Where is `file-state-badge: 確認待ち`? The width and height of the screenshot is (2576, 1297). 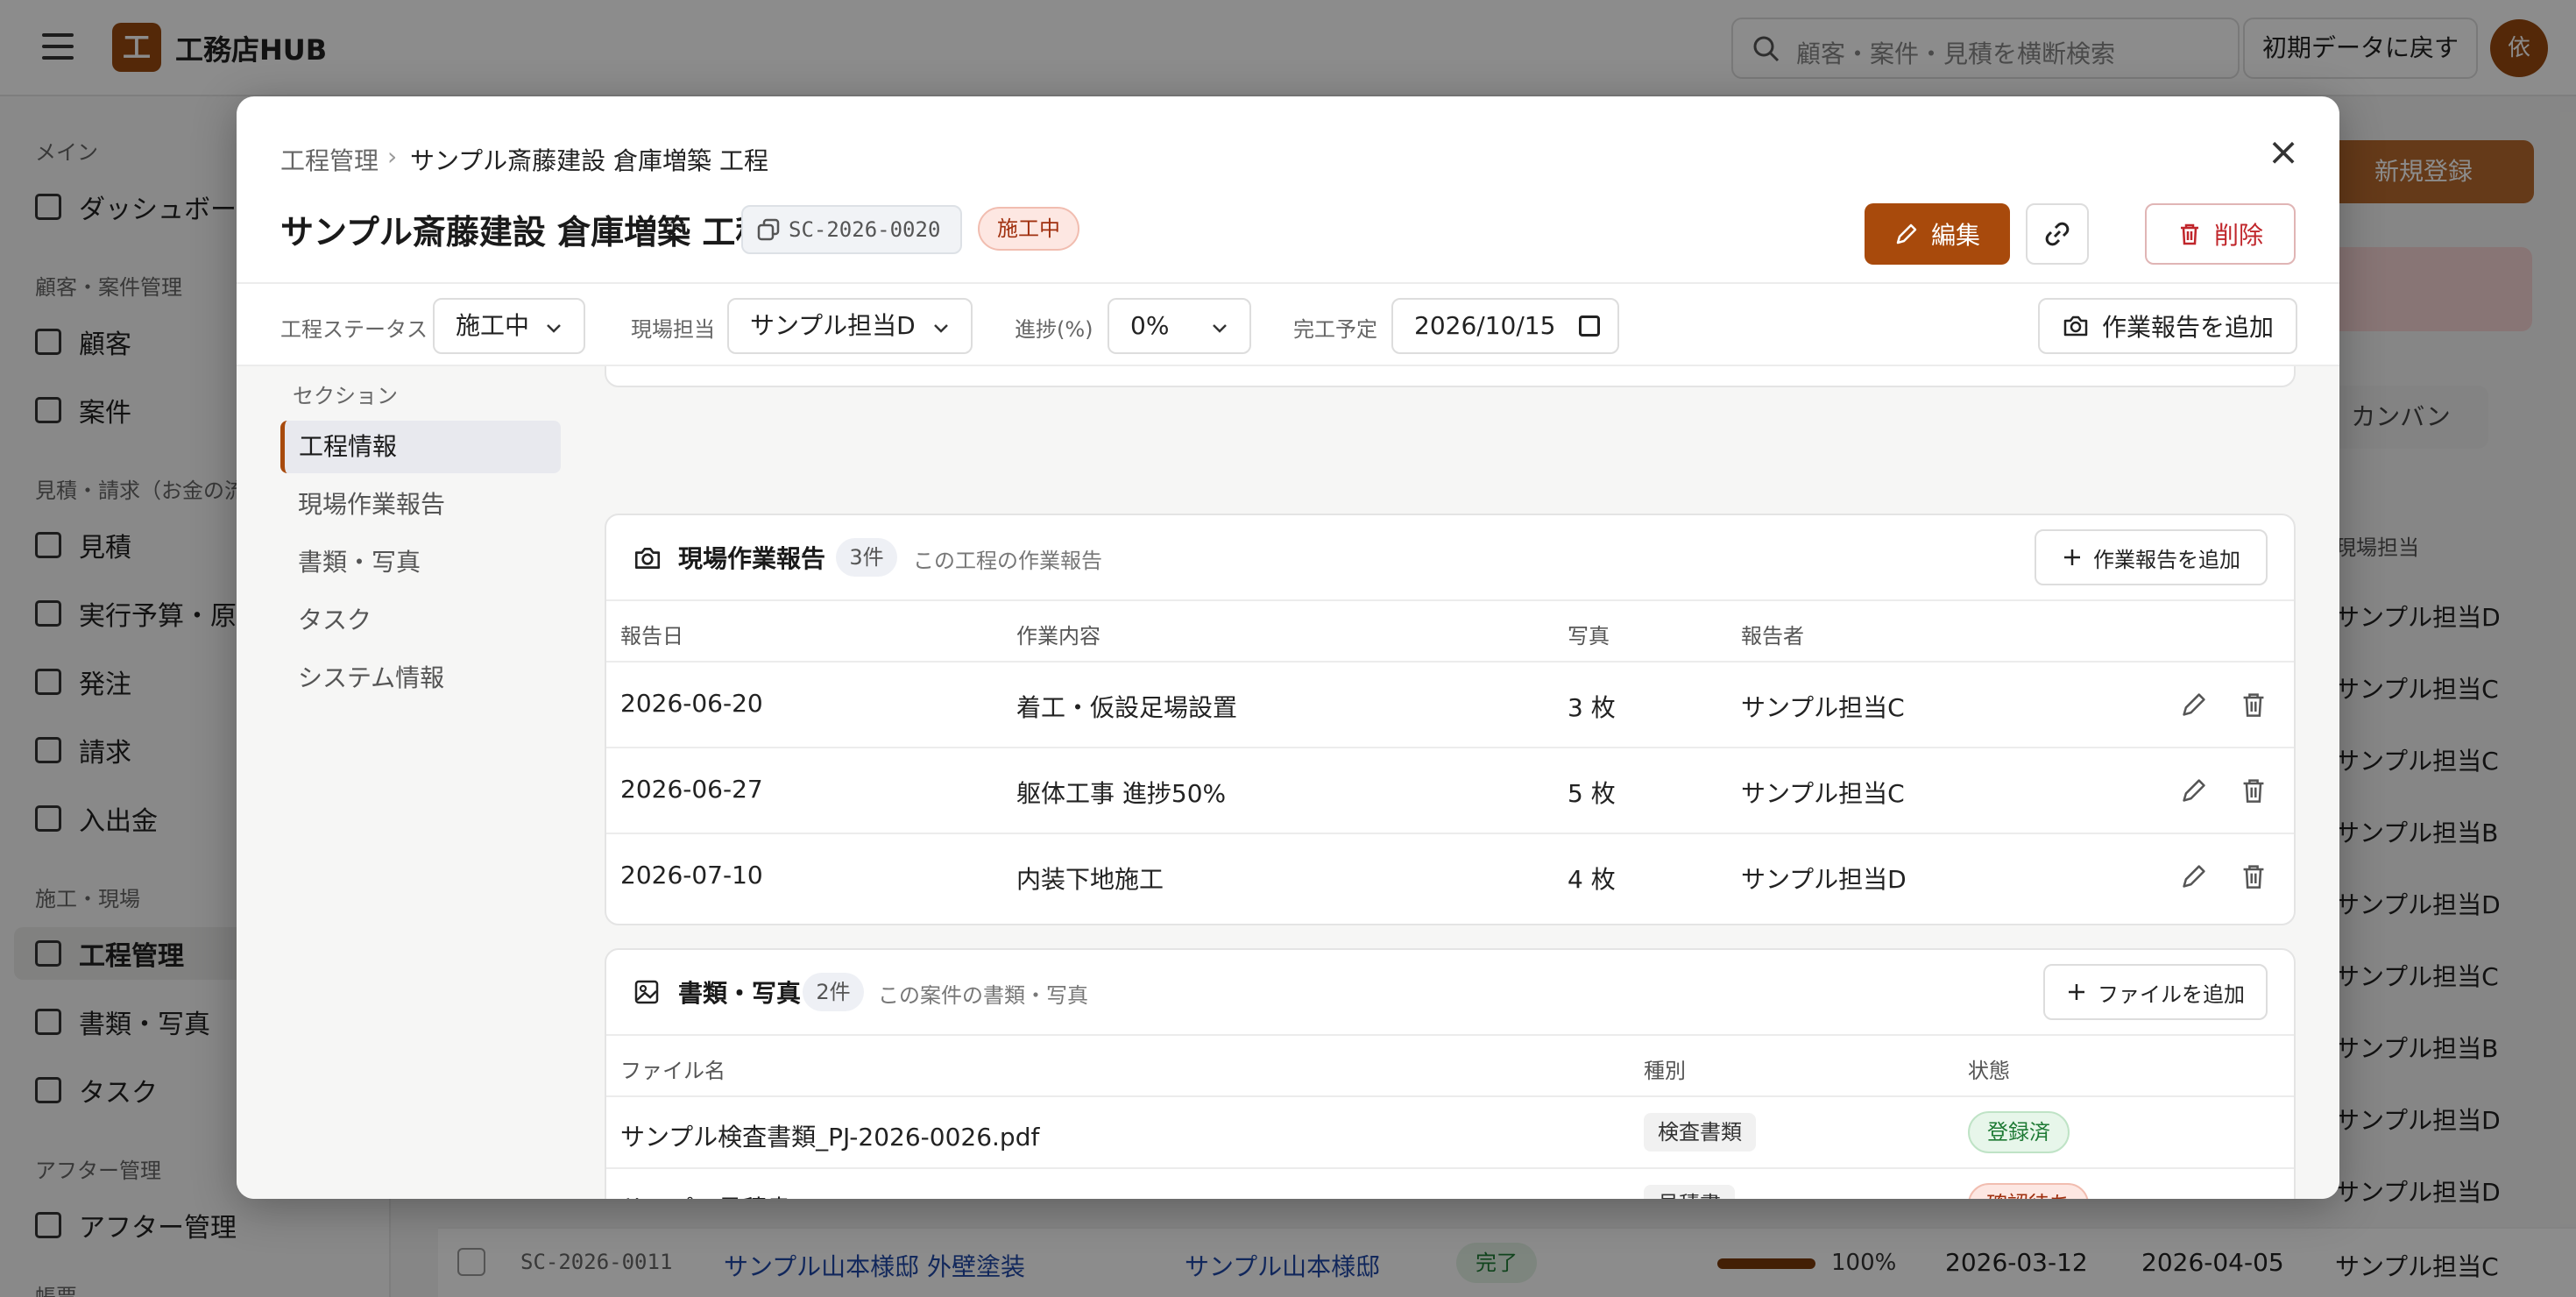
file-state-badge: 確認待ち is located at coordinates (2028, 1191).